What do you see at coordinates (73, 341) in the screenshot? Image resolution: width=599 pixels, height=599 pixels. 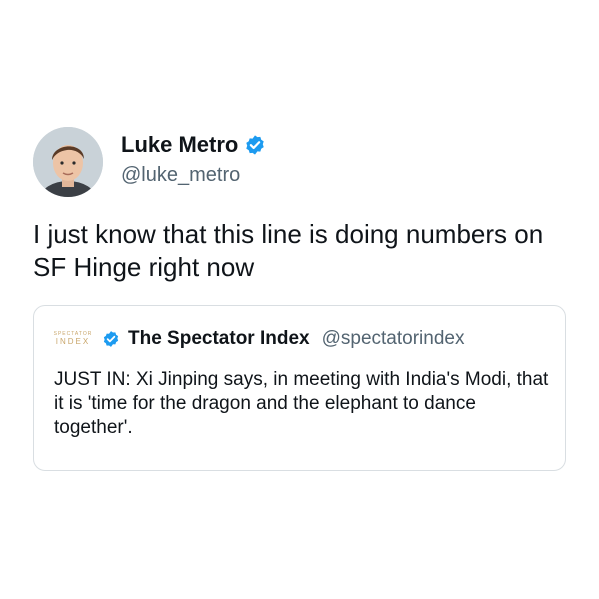 I see `logo-line-2: INDEX` at bounding box center [73, 341].